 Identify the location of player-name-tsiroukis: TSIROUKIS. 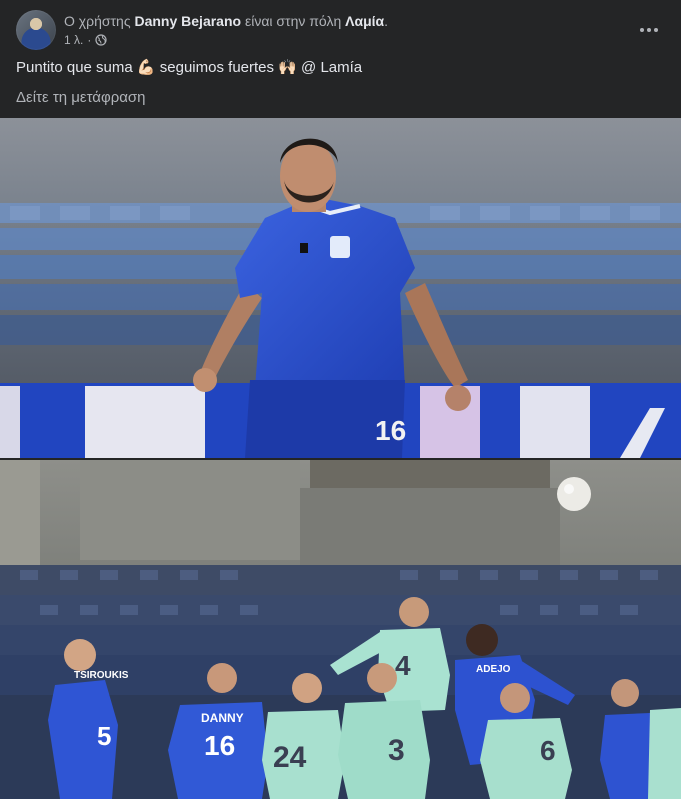
(101, 675).